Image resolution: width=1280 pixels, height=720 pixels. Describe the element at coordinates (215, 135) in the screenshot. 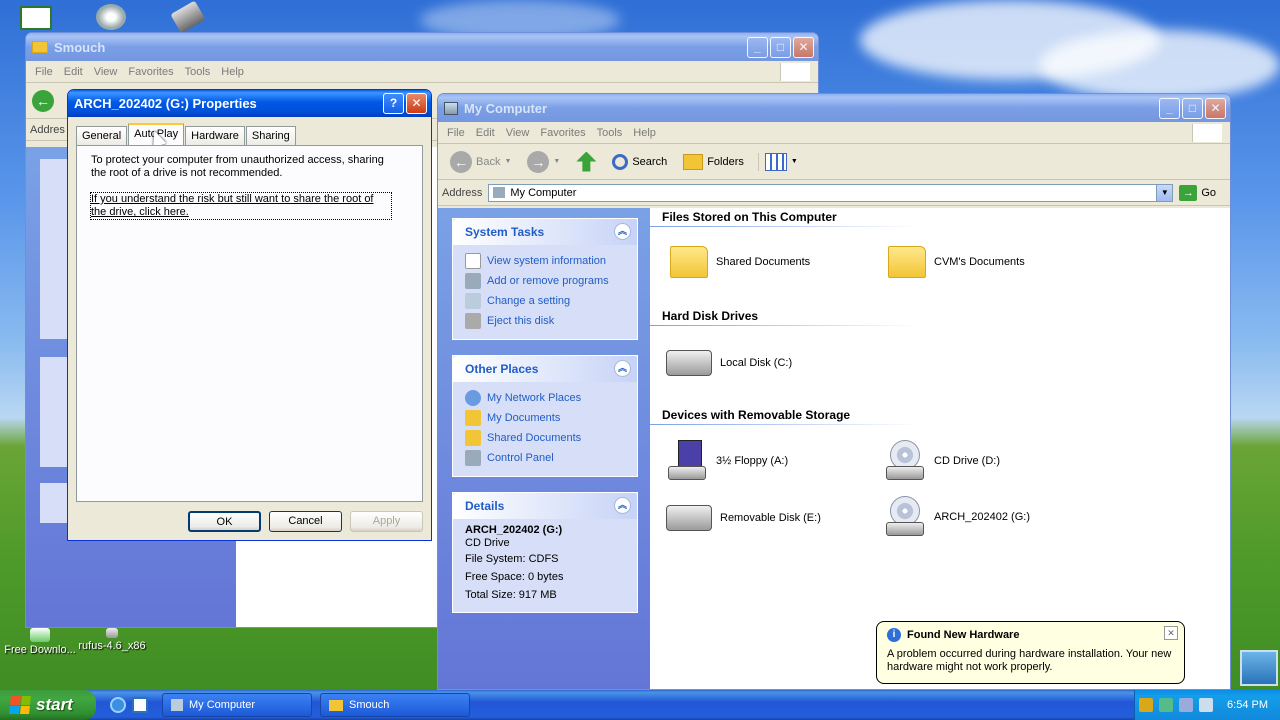

I see `tab-hardware: Hardware` at that location.